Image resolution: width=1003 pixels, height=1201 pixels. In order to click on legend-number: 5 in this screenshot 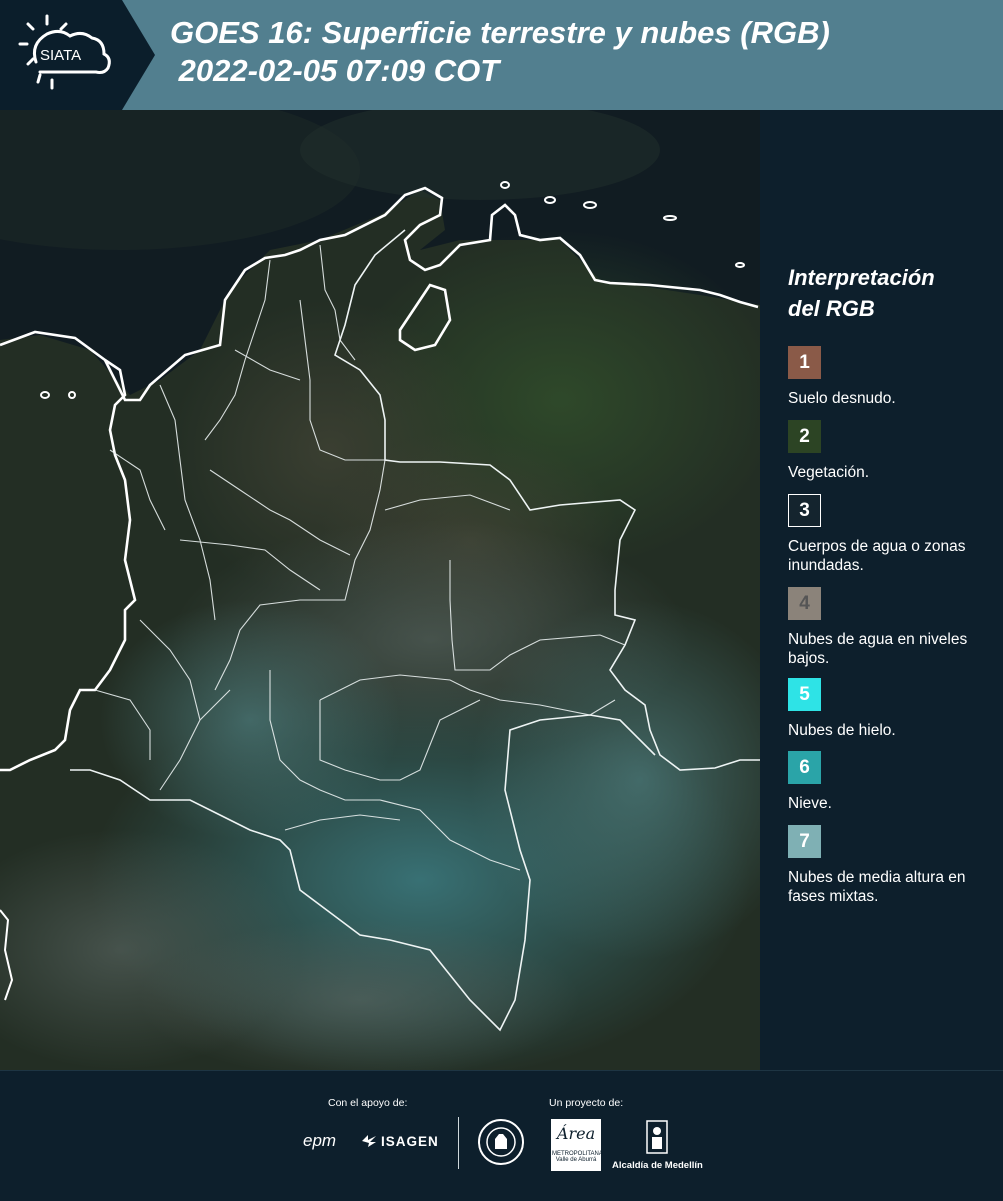, I will do `click(804, 694)`.